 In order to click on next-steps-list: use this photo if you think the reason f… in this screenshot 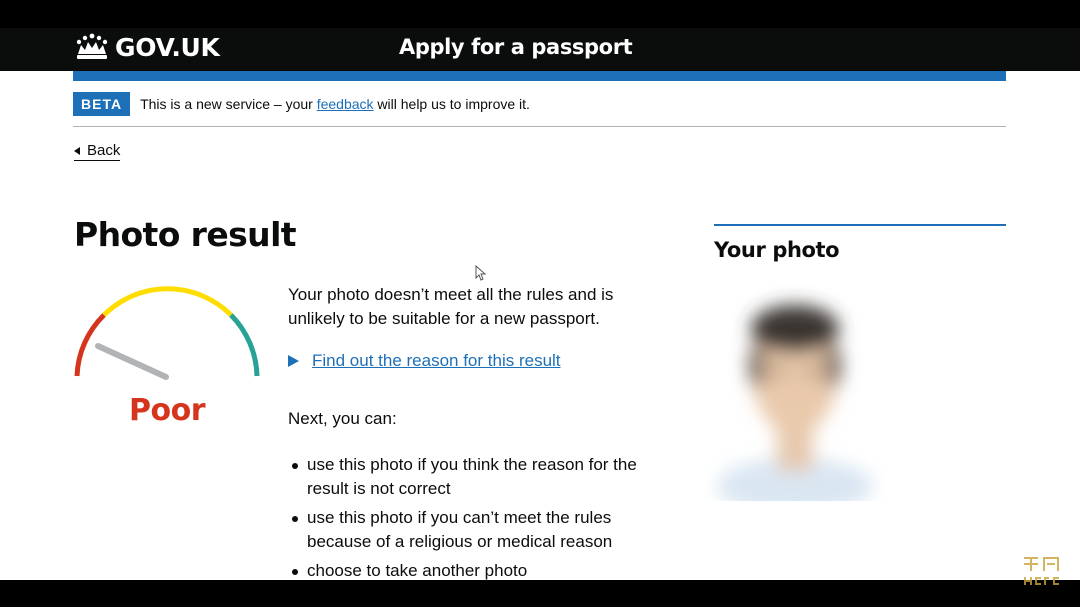, I will do `click(480, 516)`.